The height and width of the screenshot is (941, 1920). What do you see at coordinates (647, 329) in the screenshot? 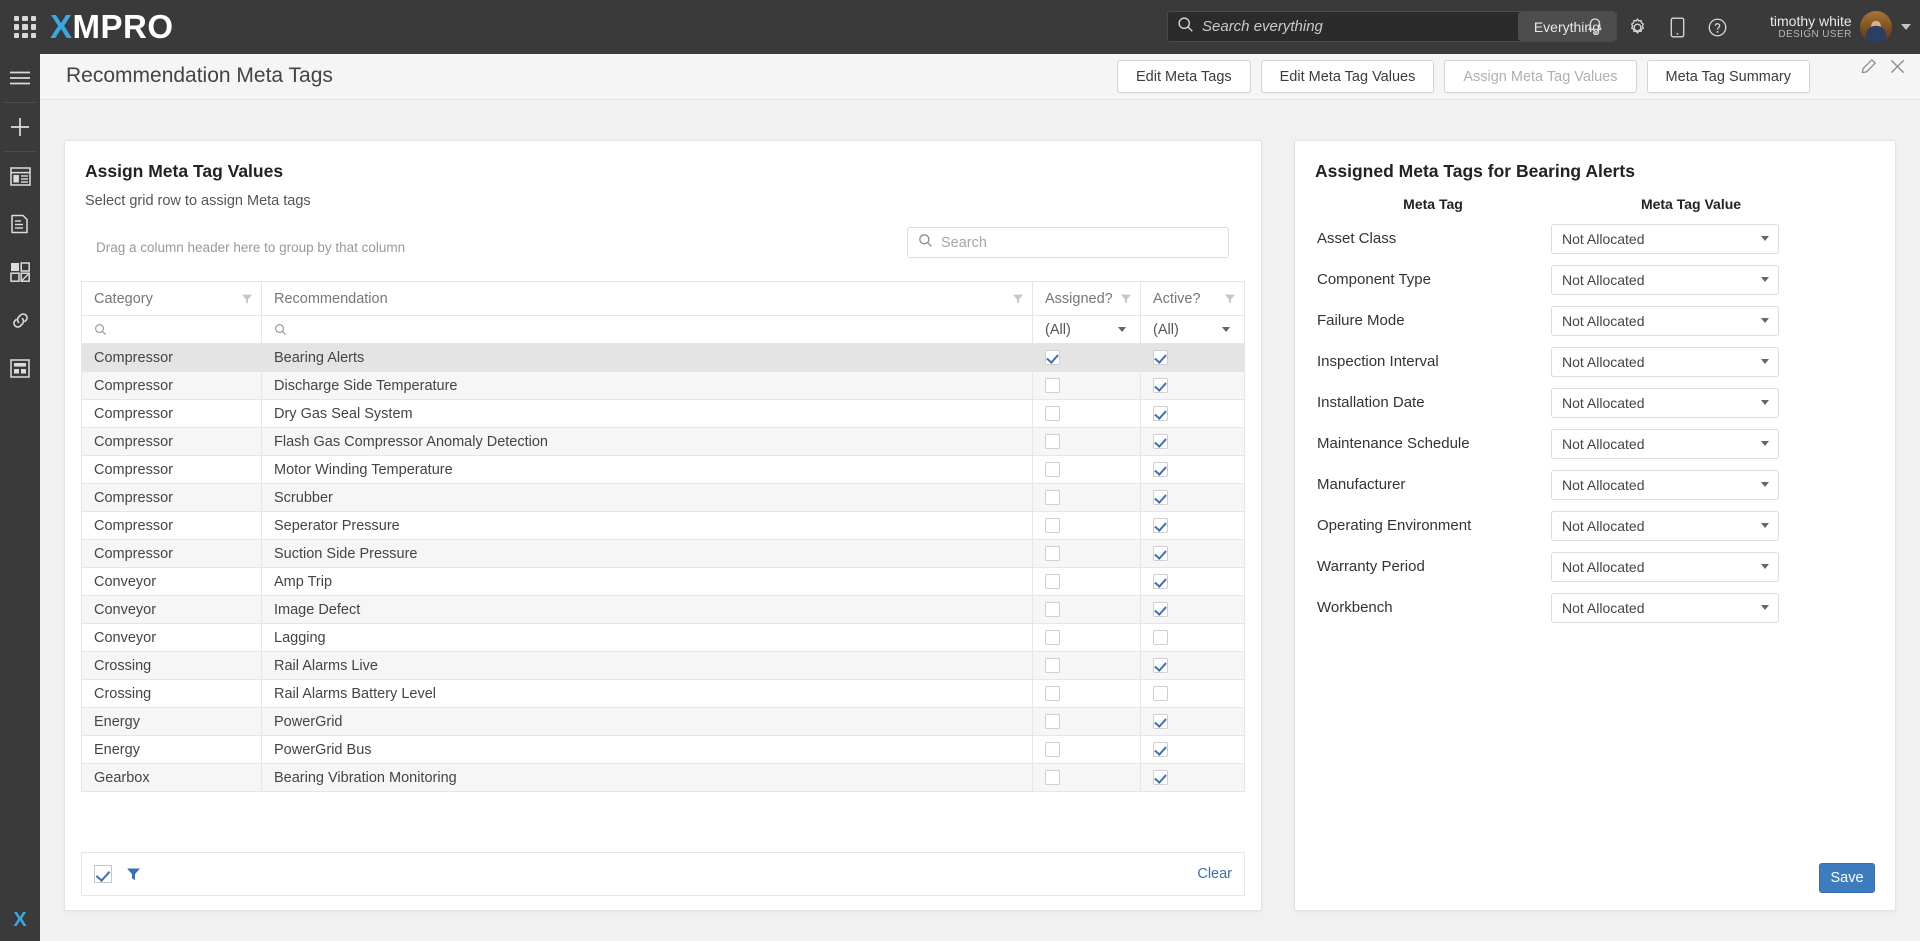
I see `filter-cell-recommendation` at bounding box center [647, 329].